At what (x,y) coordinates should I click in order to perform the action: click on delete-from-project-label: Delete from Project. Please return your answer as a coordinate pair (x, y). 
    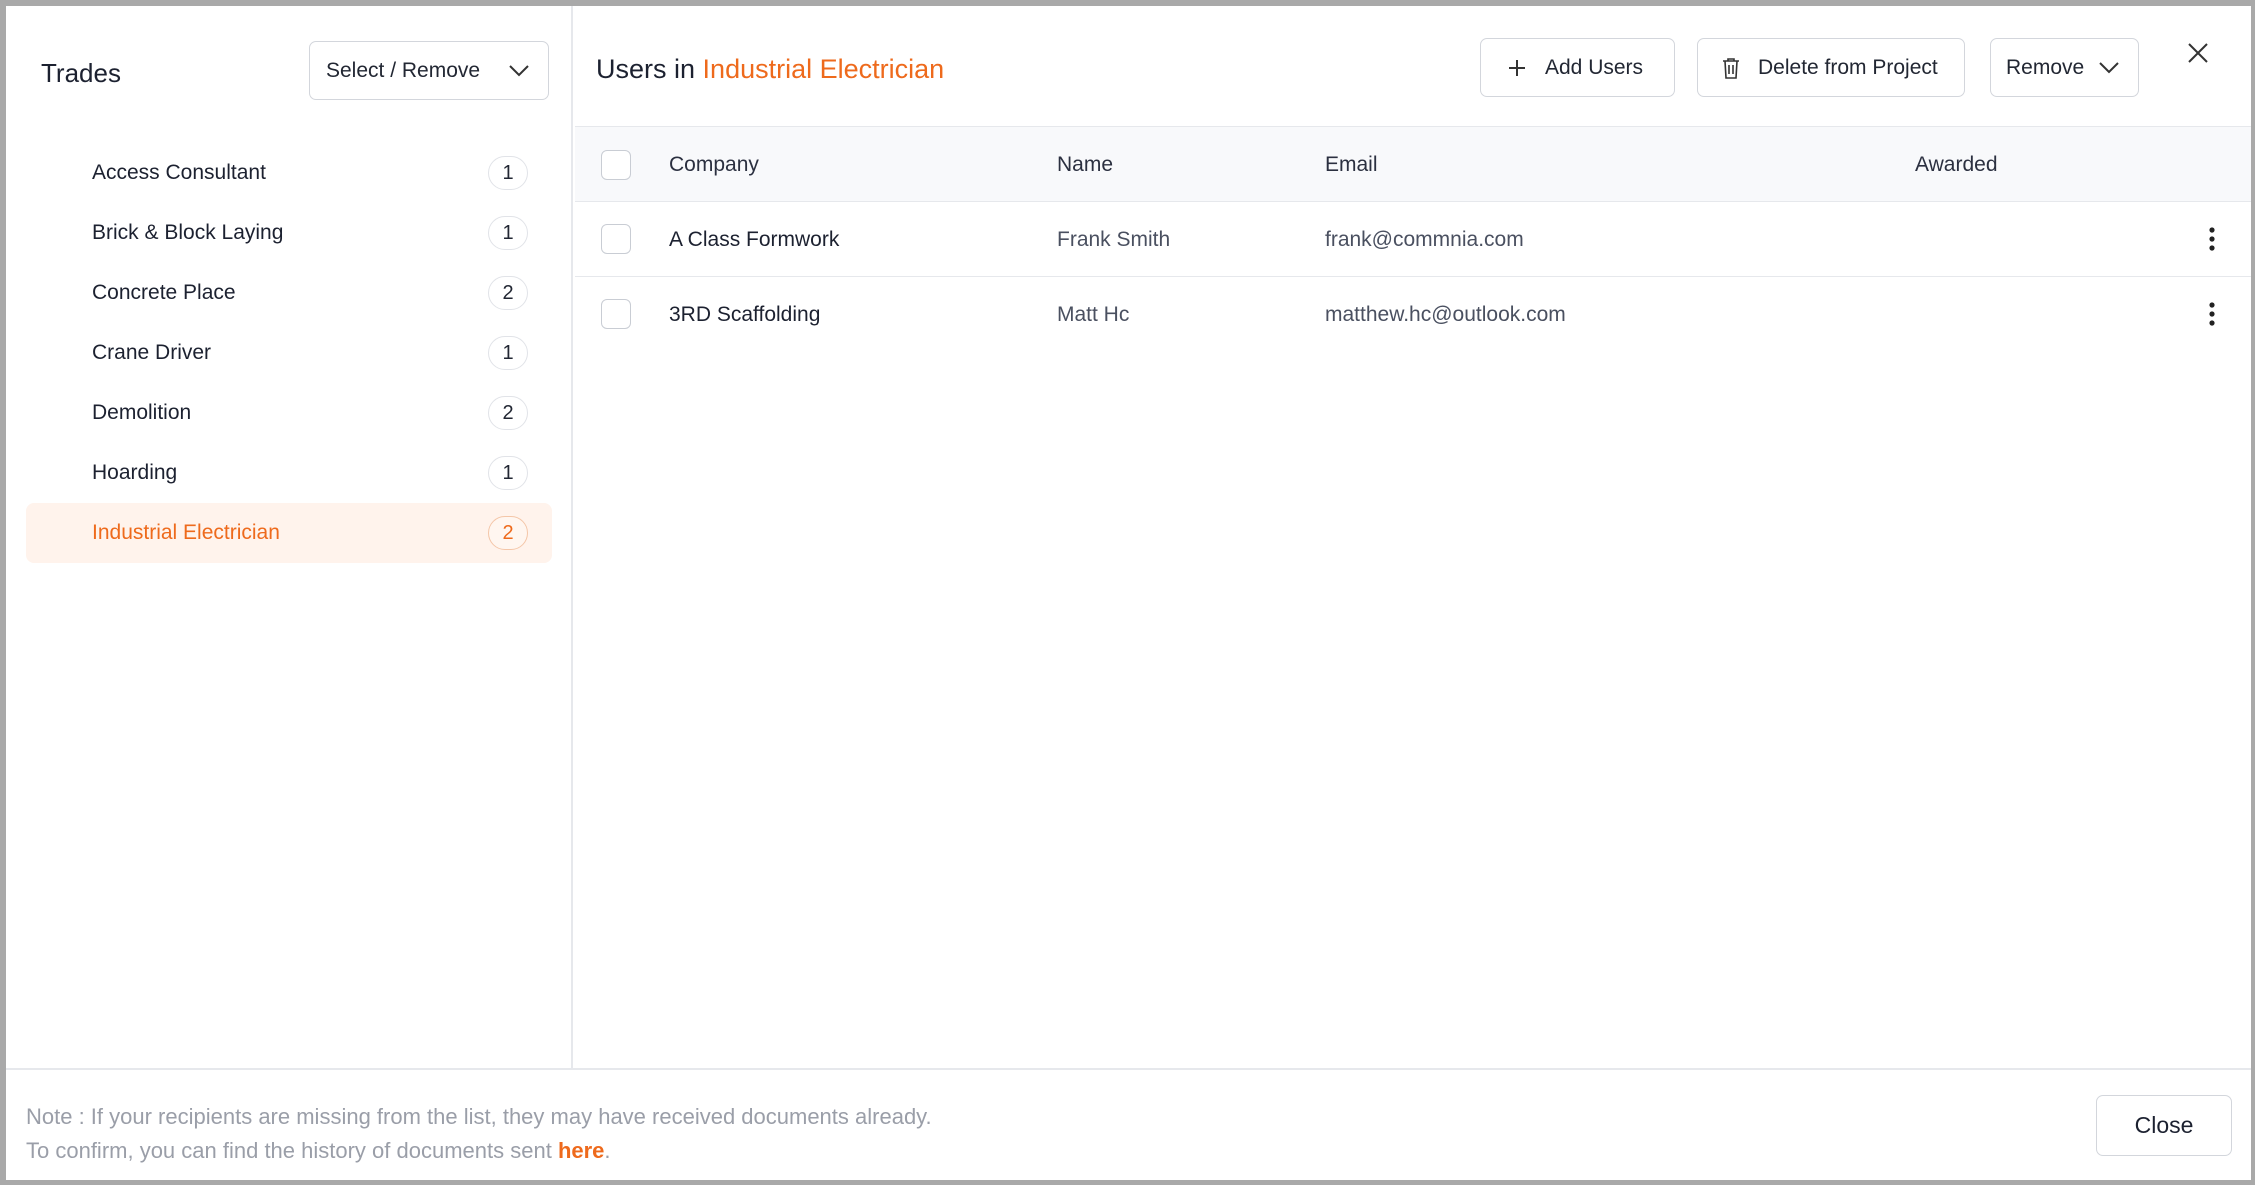
    Looking at the image, I should click on (1848, 67).